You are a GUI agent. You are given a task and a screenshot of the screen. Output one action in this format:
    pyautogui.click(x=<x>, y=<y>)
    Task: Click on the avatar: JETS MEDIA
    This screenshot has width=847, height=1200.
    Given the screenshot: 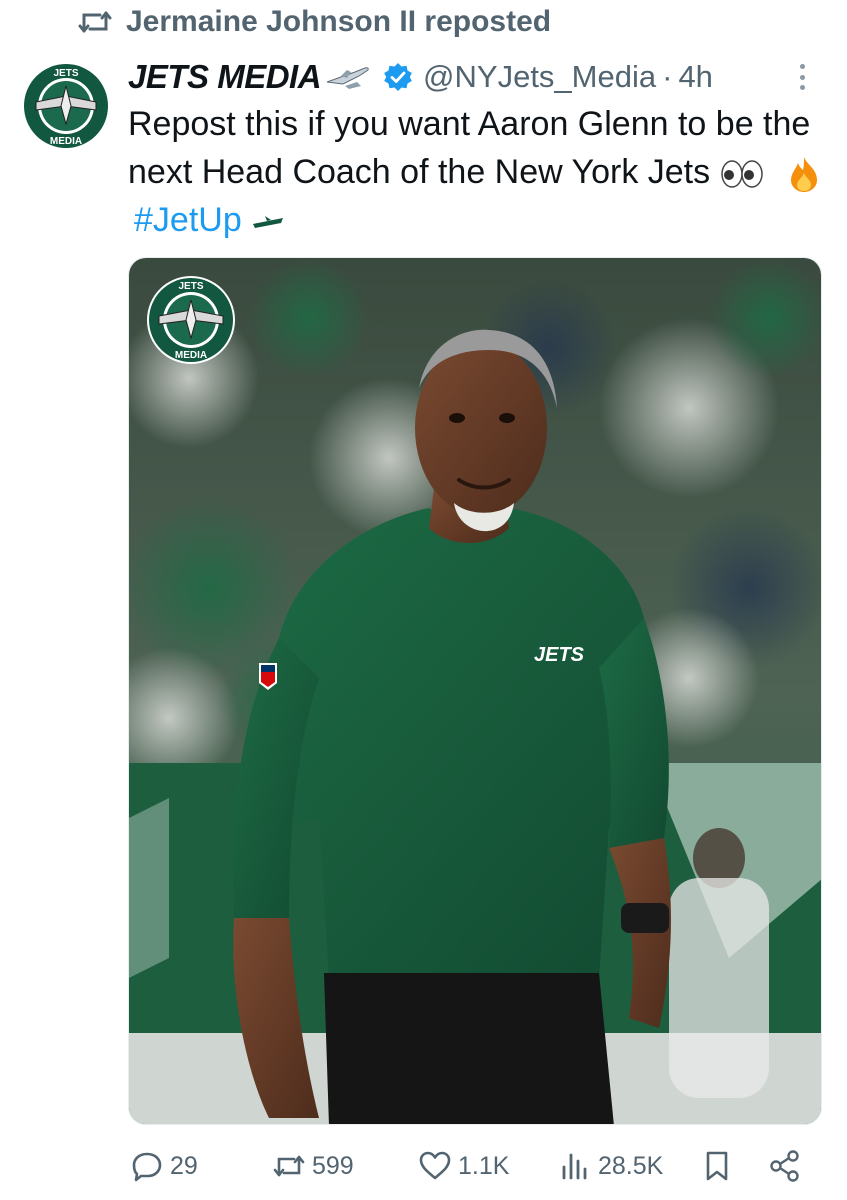 What is the action you would take?
    pyautogui.click(x=66, y=106)
    